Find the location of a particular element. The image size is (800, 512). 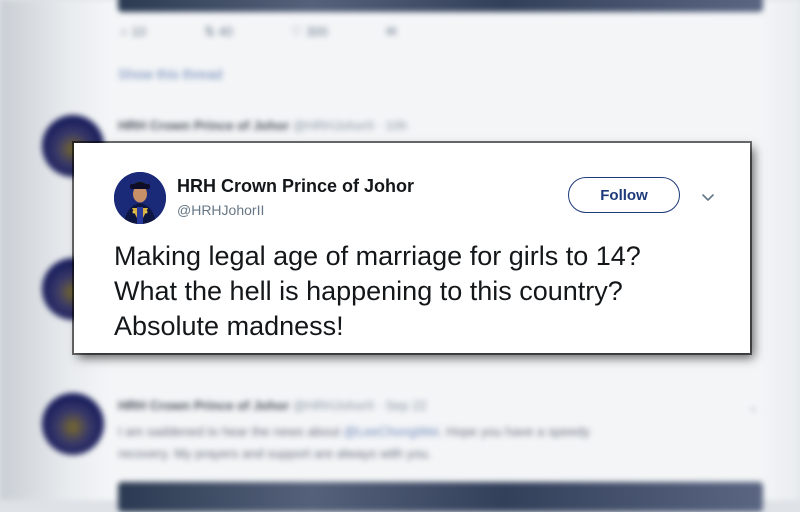

profile-avatar is located at coordinates (140, 198).